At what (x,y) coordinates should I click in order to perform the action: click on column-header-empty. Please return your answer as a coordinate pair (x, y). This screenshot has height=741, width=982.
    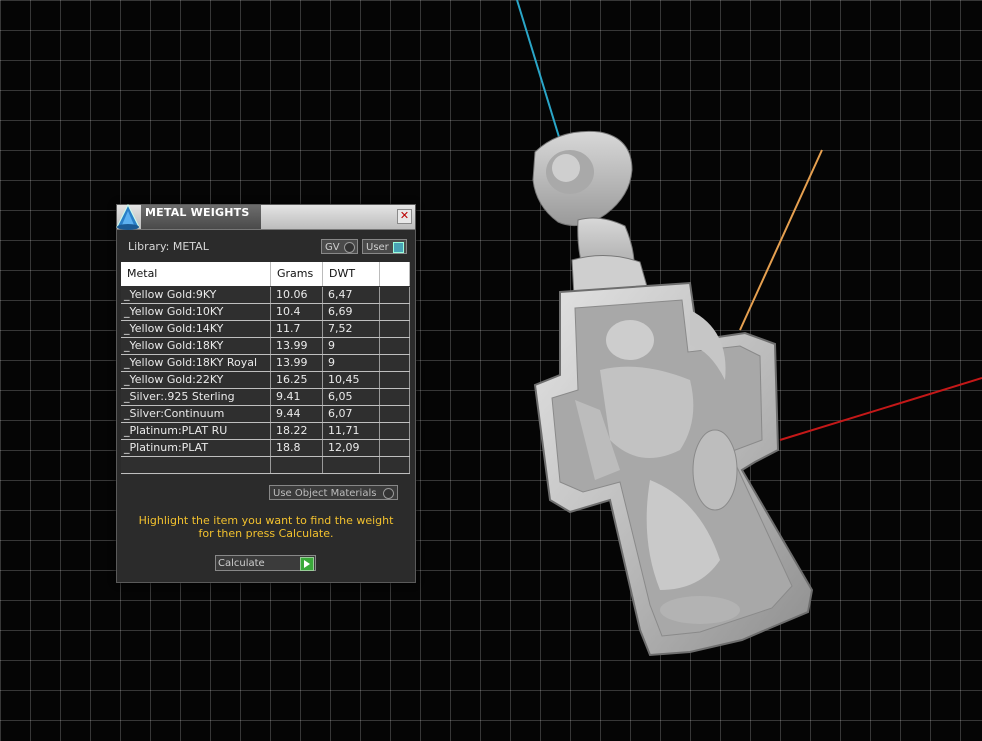
    Looking at the image, I should click on (395, 274).